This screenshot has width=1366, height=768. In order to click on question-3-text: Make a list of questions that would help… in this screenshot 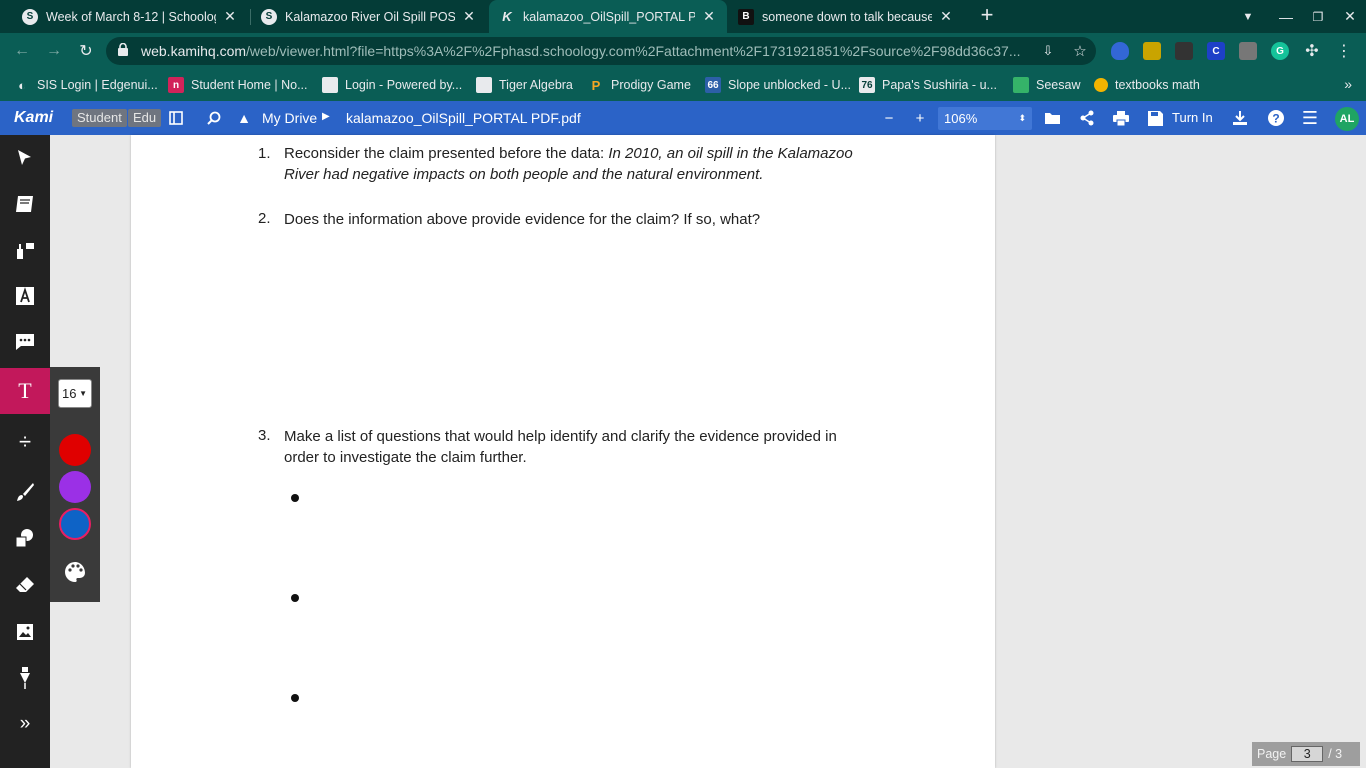, I will do `click(594, 447)`.